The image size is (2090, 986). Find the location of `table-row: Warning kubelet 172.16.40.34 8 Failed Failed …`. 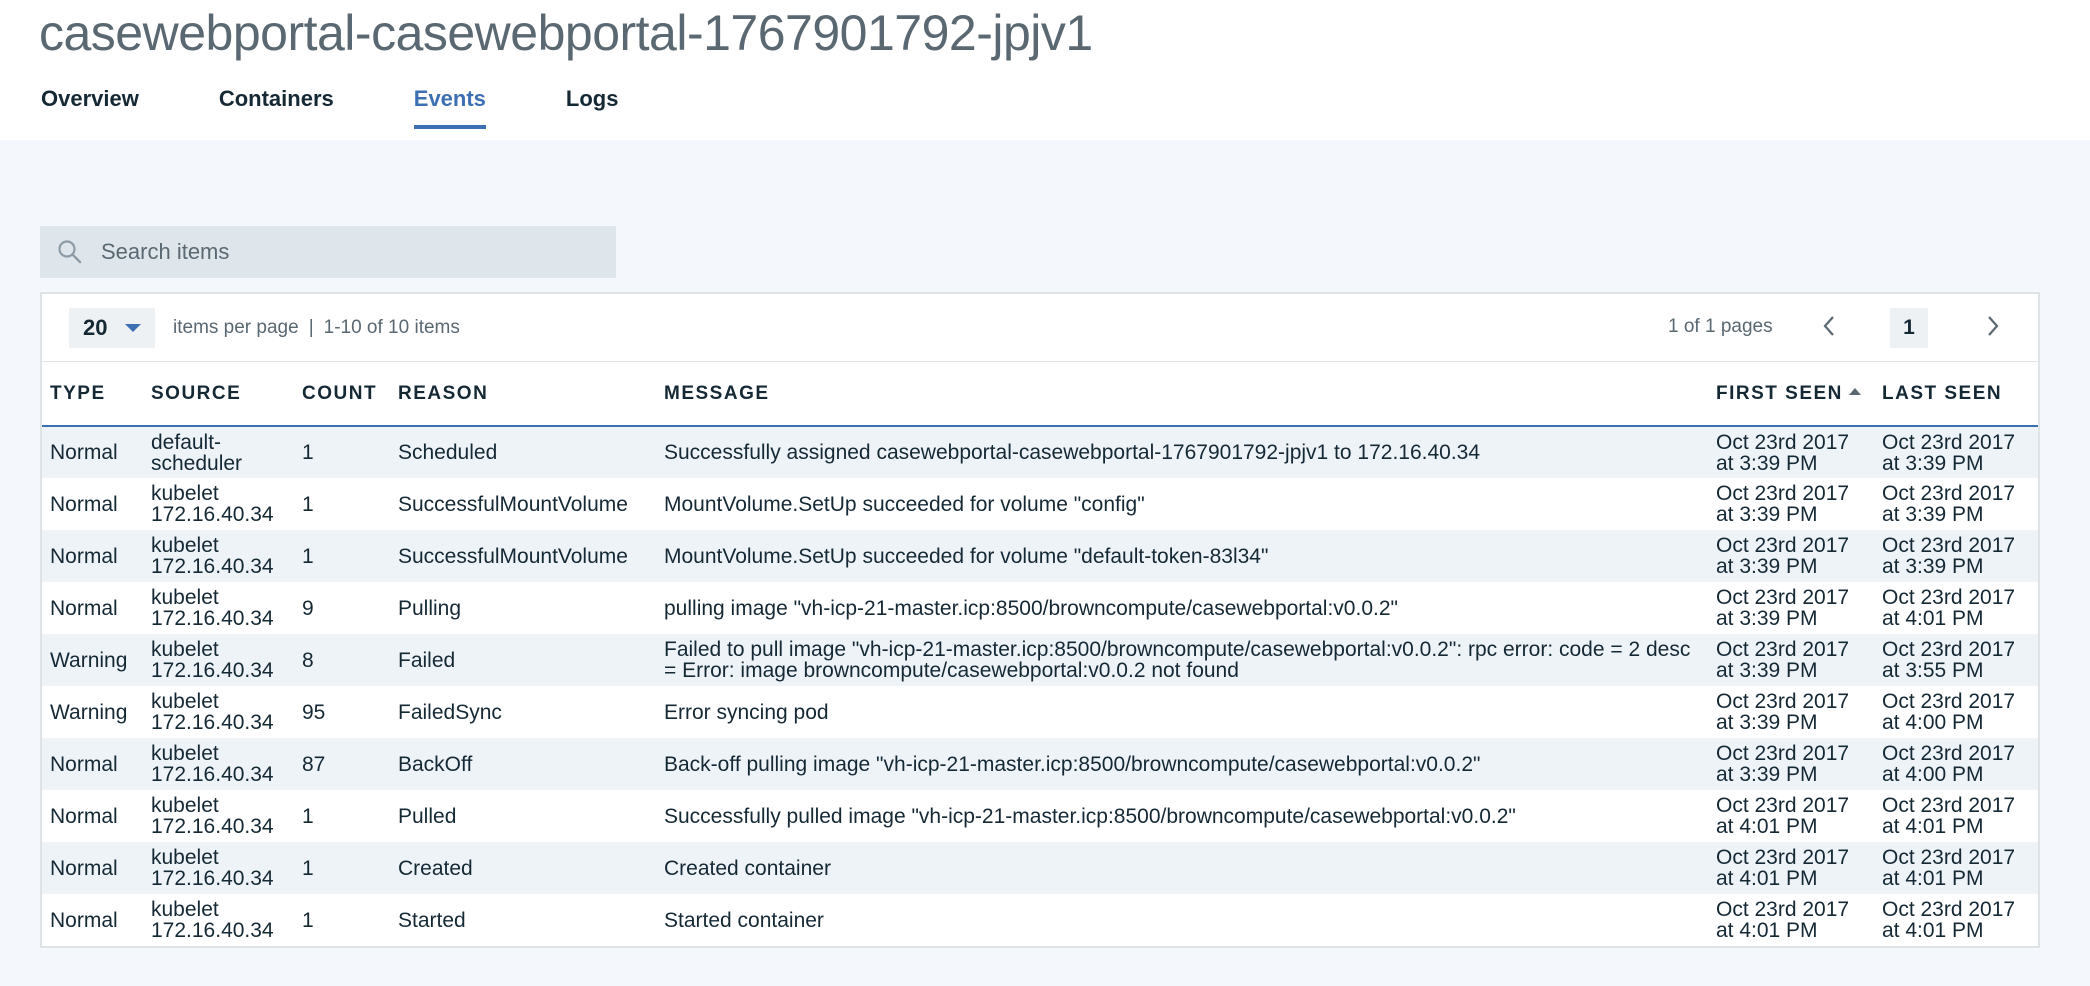

table-row: Warning kubelet 172.16.40.34 8 Failed Failed … is located at coordinates (1040, 660).